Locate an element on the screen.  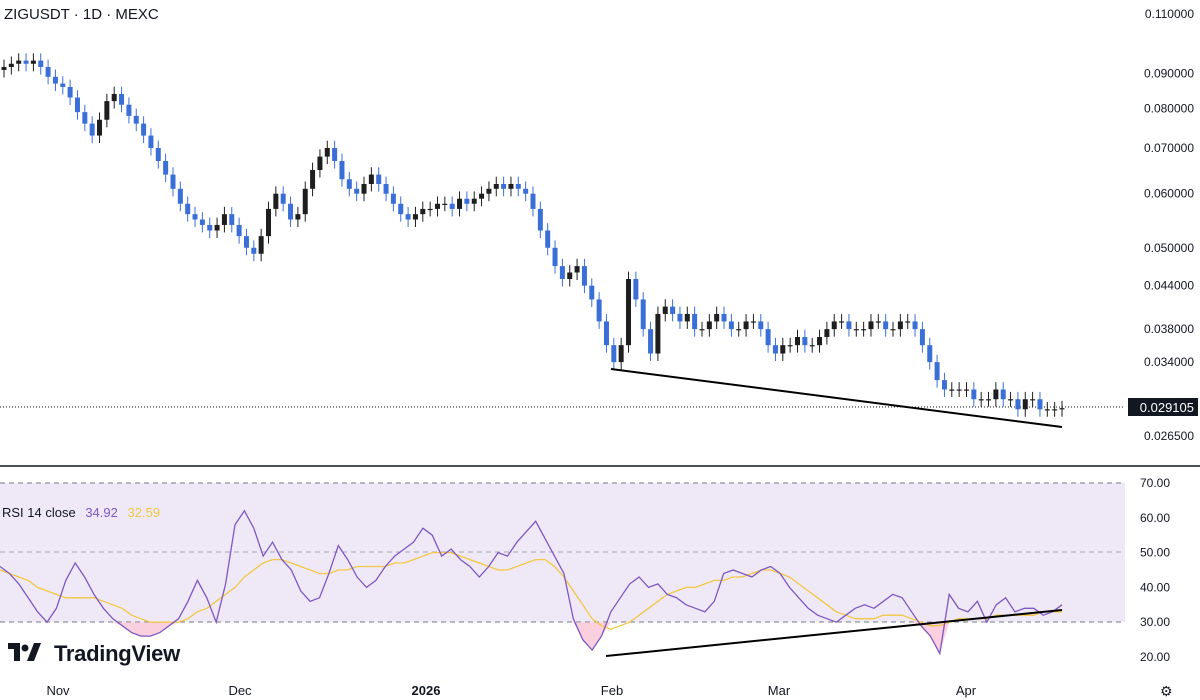
rsi-tick-label: 40.00 is located at coordinates (1155, 587).